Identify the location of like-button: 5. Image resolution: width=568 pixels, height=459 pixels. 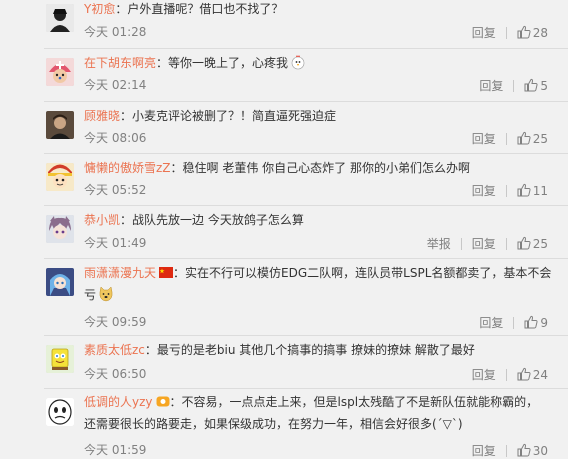
(536, 86).